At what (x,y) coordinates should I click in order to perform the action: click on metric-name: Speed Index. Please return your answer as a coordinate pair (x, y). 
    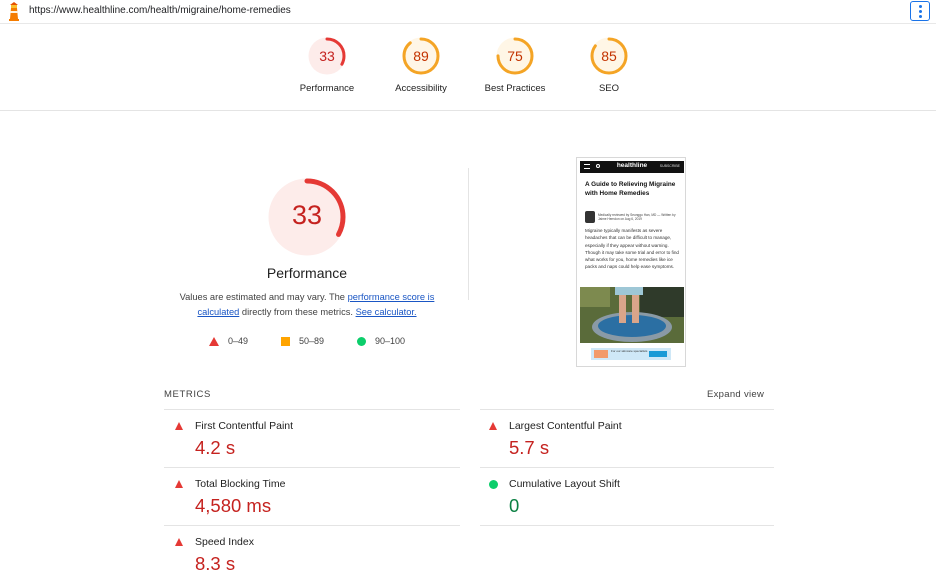
    Looking at the image, I should click on (224, 542).